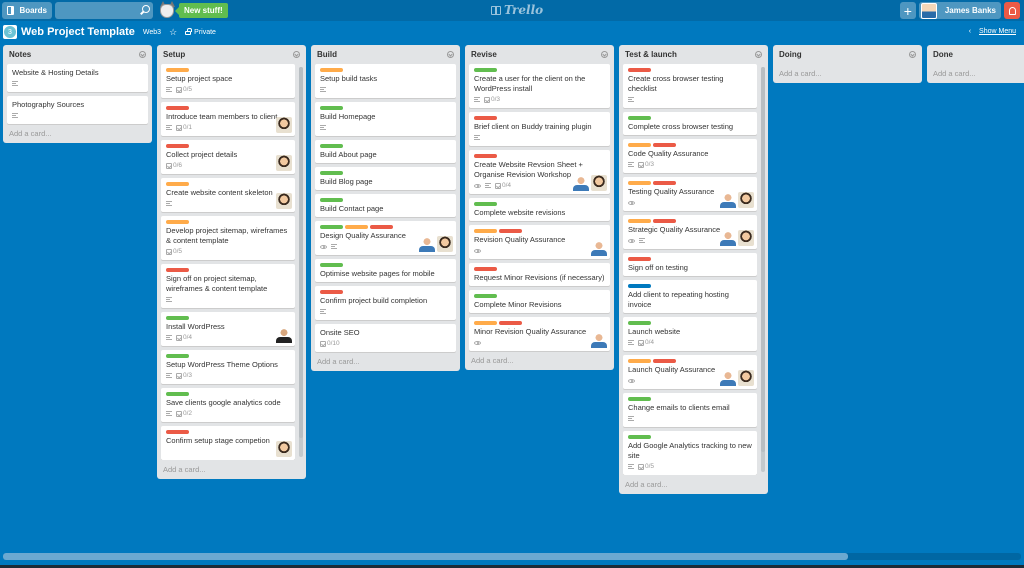 The width and height of the screenshot is (1024, 568). What do you see at coordinates (173, 32) in the screenshot?
I see `star-icon: ☆` at bounding box center [173, 32].